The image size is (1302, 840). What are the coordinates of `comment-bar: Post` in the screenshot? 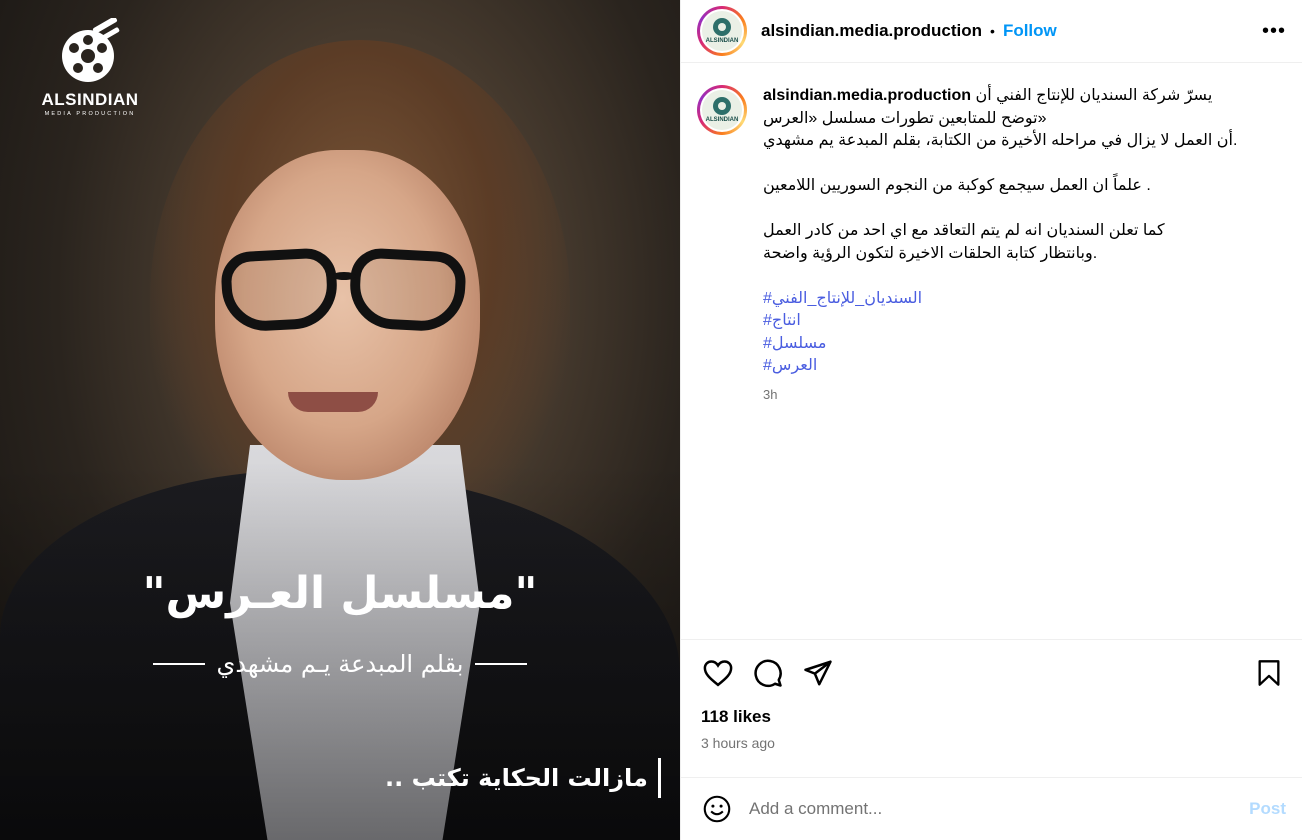 It's located at (991, 808).